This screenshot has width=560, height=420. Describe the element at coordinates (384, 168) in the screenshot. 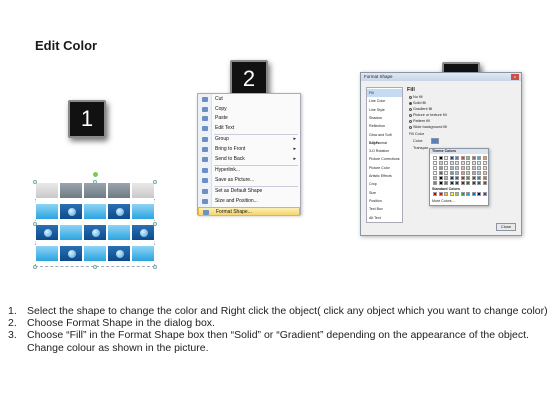

I see `sidebar-item-picture-color: Picture Color` at that location.